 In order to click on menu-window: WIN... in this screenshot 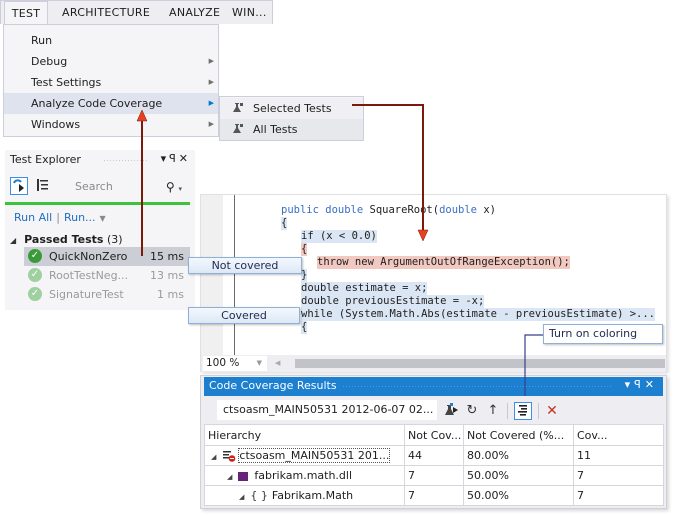, I will do `click(249, 13)`.